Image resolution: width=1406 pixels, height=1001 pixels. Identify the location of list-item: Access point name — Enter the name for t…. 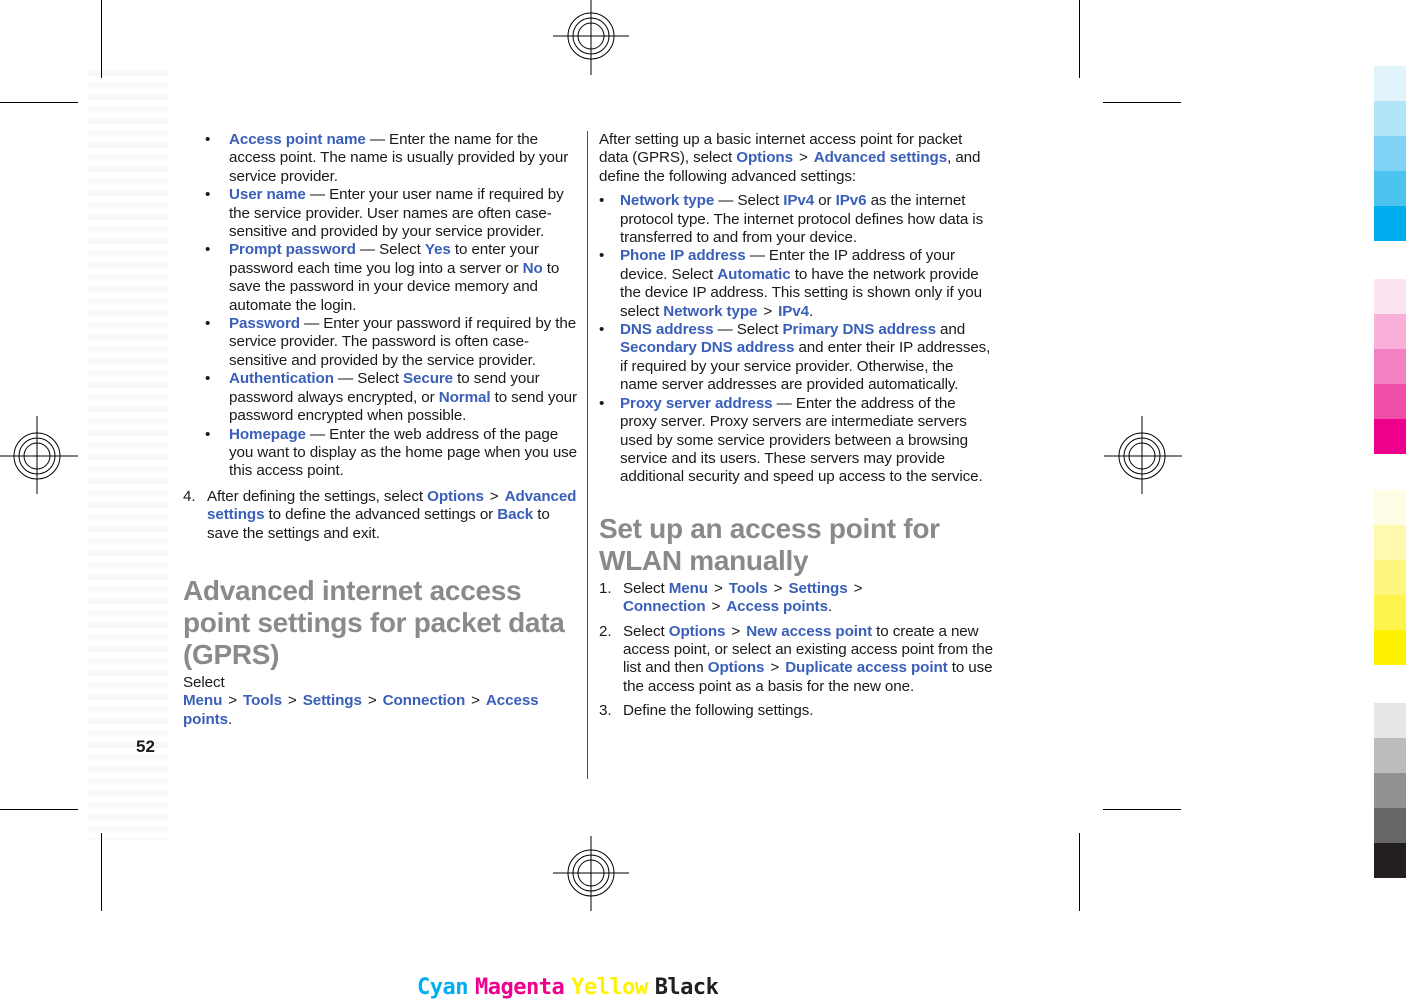
(380, 158).